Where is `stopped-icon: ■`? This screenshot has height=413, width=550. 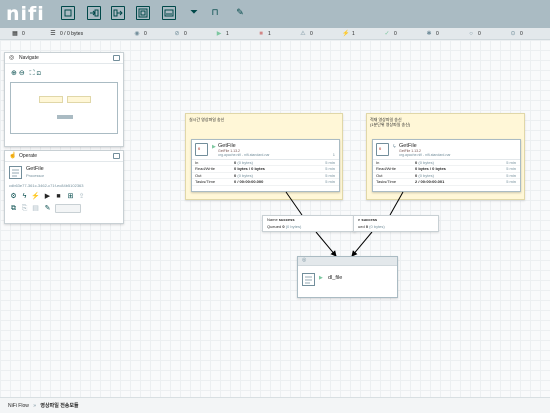 stopped-icon: ■ is located at coordinates (261, 34).